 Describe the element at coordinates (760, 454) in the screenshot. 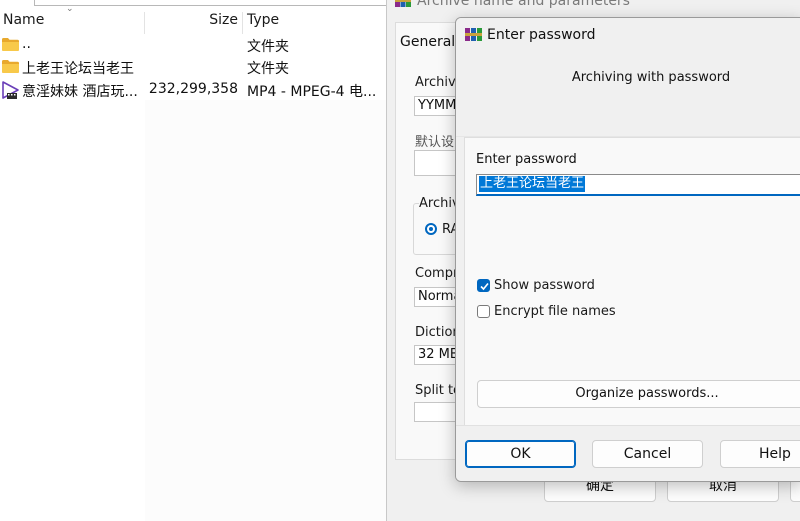

I see `help-button: Help` at that location.